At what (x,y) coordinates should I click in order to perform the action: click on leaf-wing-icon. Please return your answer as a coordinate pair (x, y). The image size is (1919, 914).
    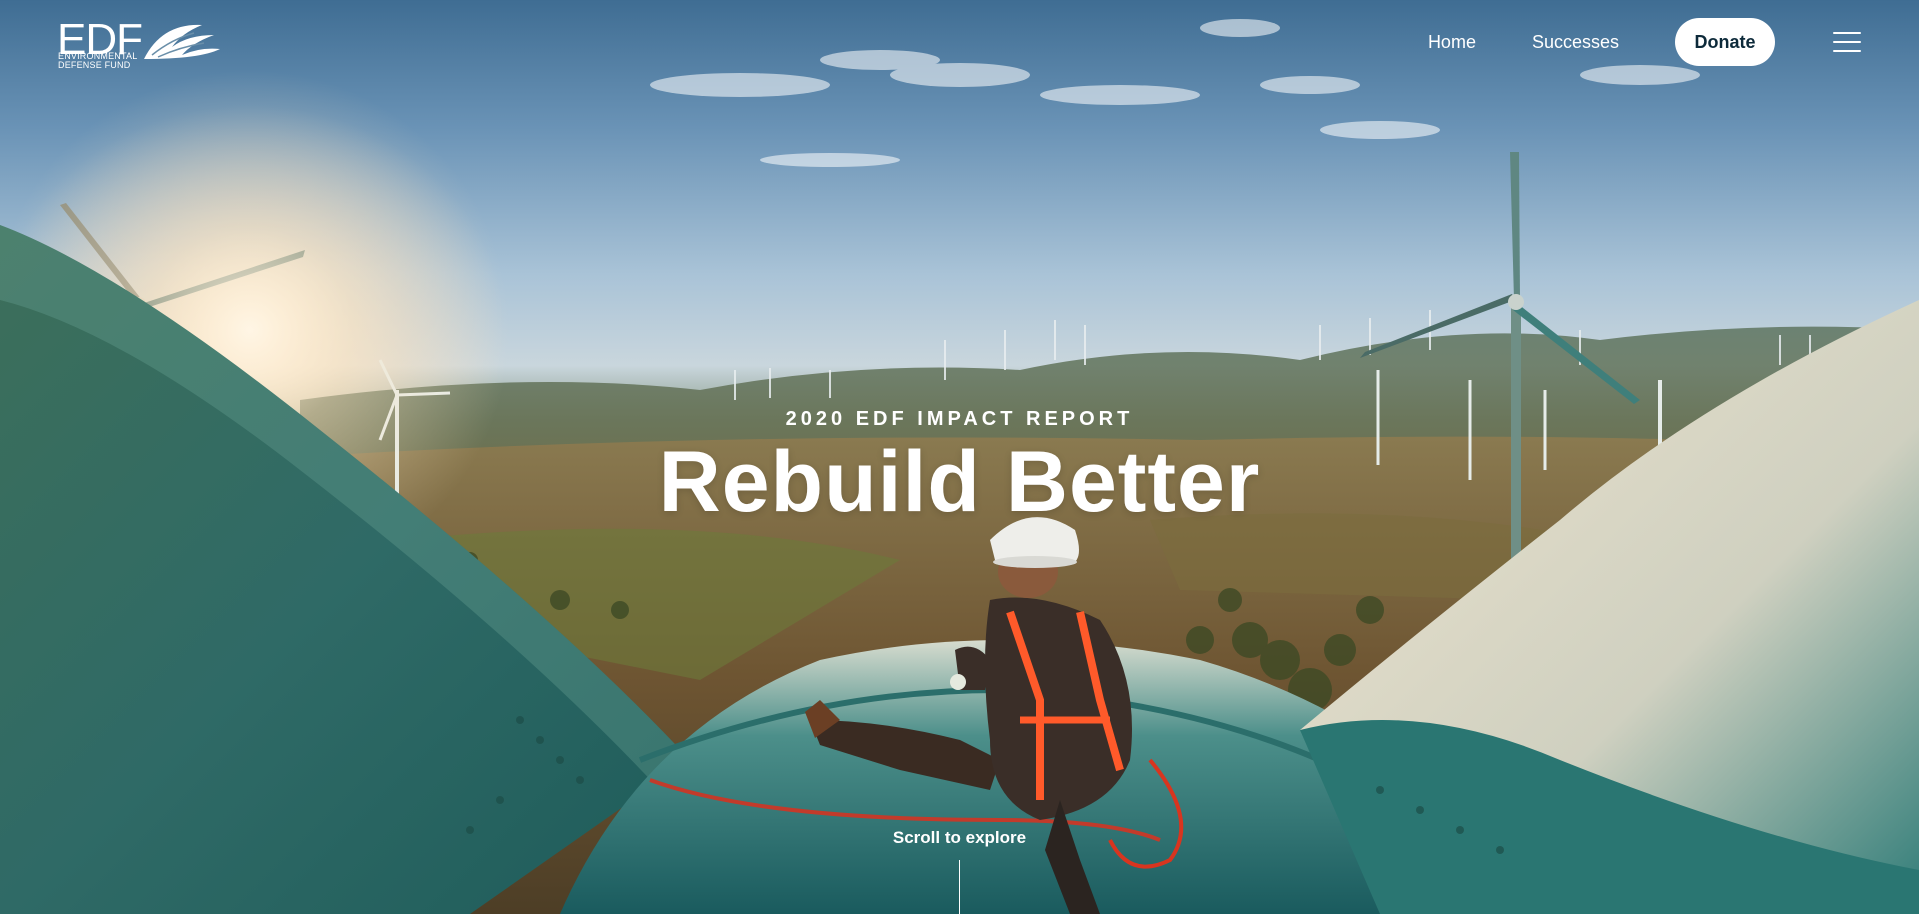
    Looking at the image, I should click on (182, 41).